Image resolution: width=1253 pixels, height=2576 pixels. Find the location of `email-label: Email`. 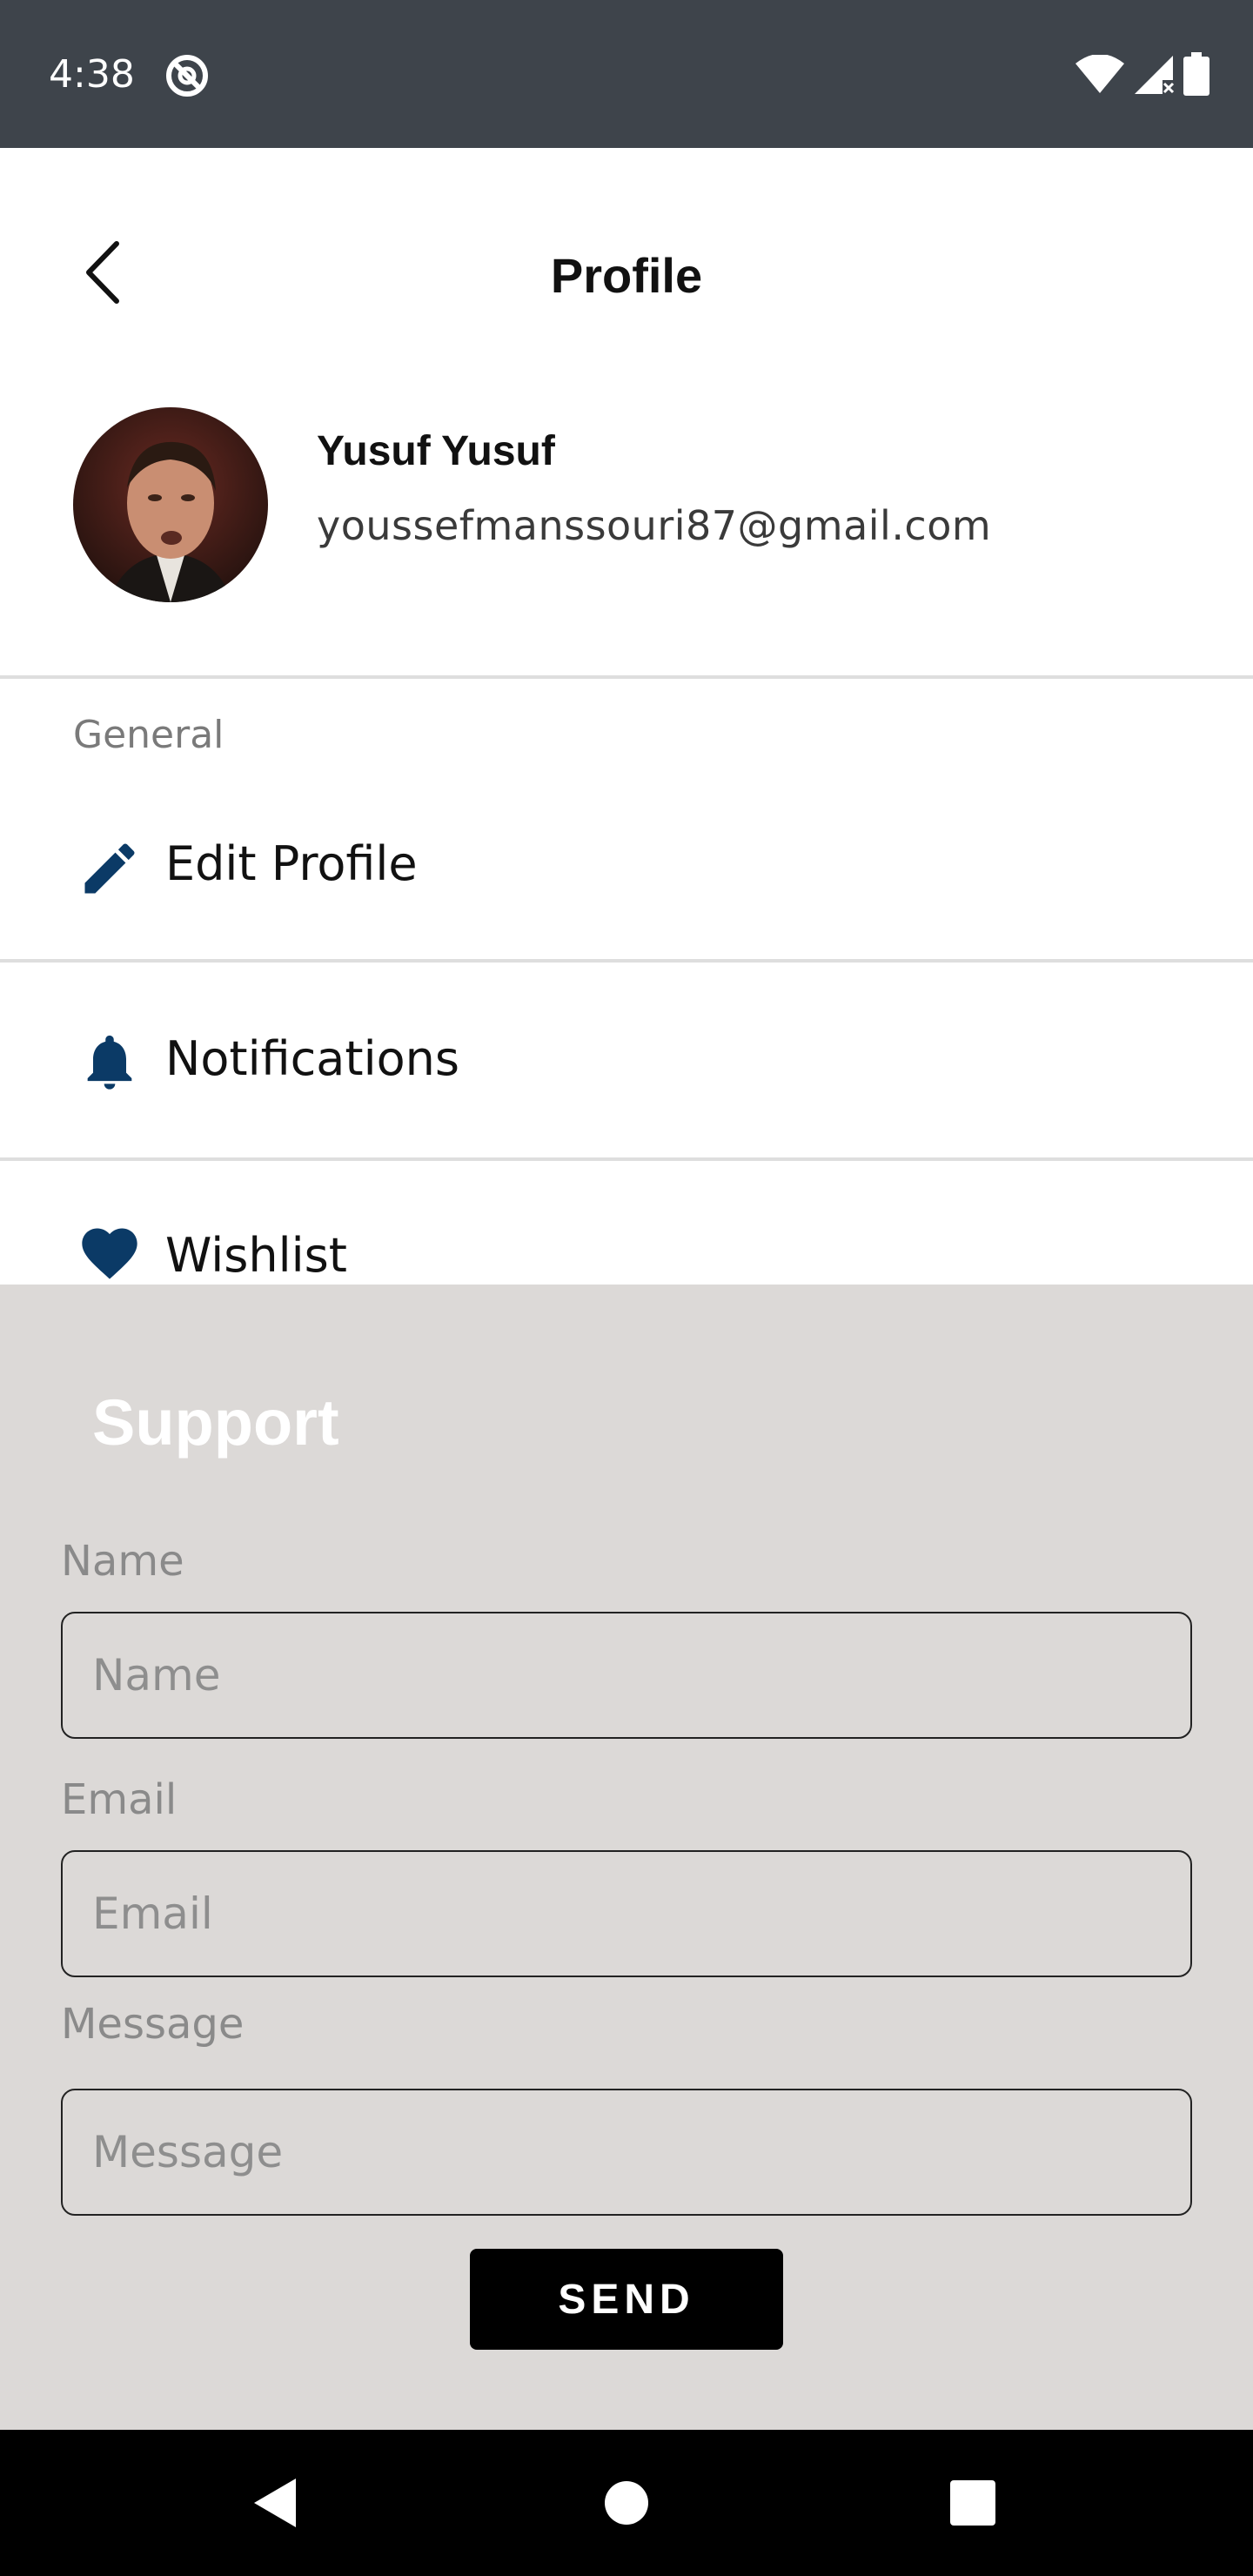

email-label: Email is located at coordinates (119, 1800).